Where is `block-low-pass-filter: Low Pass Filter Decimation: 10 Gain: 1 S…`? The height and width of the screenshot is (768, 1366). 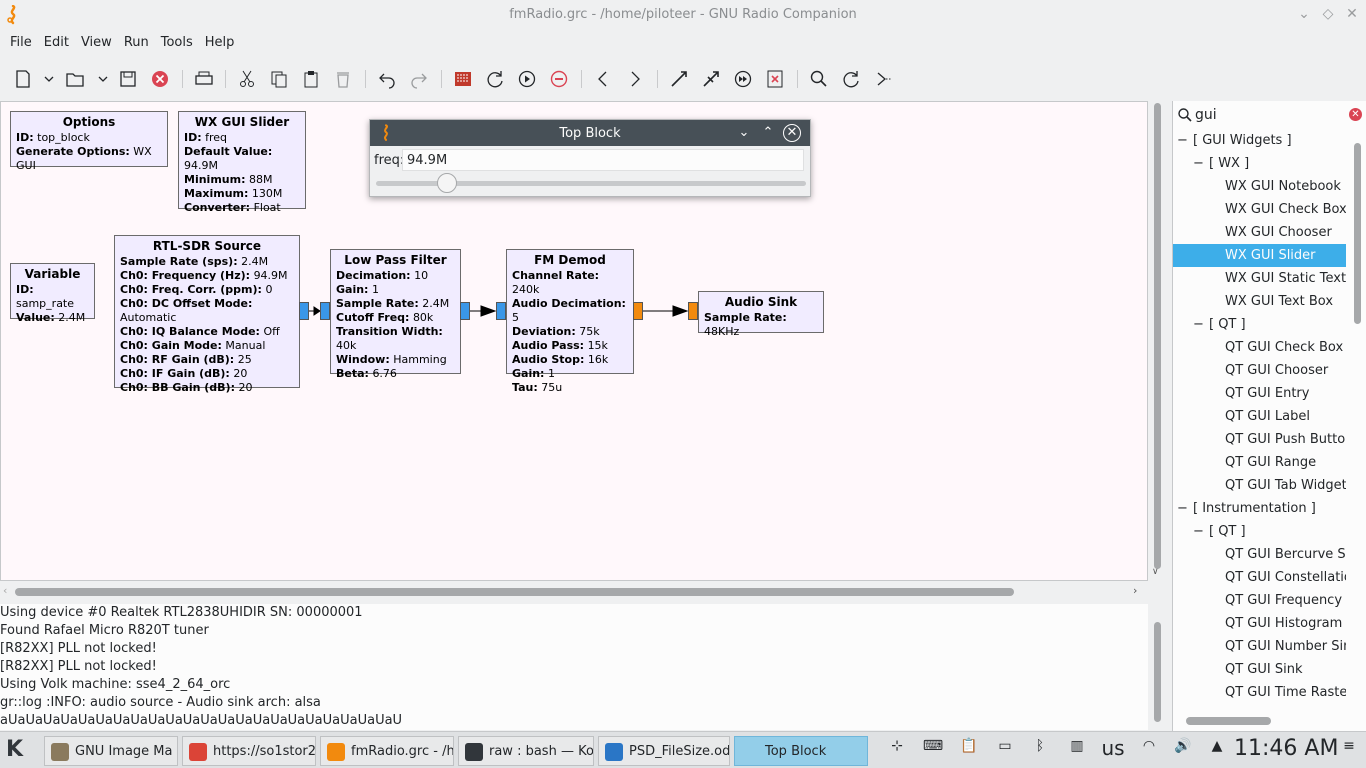 block-low-pass-filter: Low Pass Filter Decimation: 10 Gain: 1 S… is located at coordinates (395, 314).